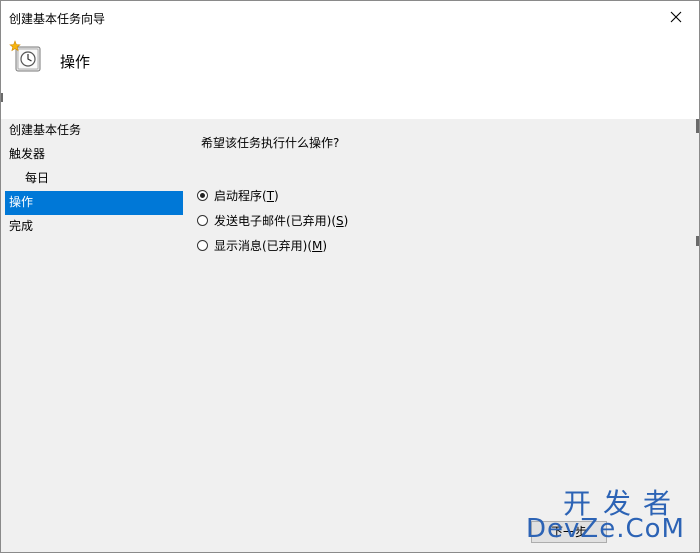 The image size is (700, 553). What do you see at coordinates (94, 155) in the screenshot?
I see `nav-step-trigger: 触发器` at bounding box center [94, 155].